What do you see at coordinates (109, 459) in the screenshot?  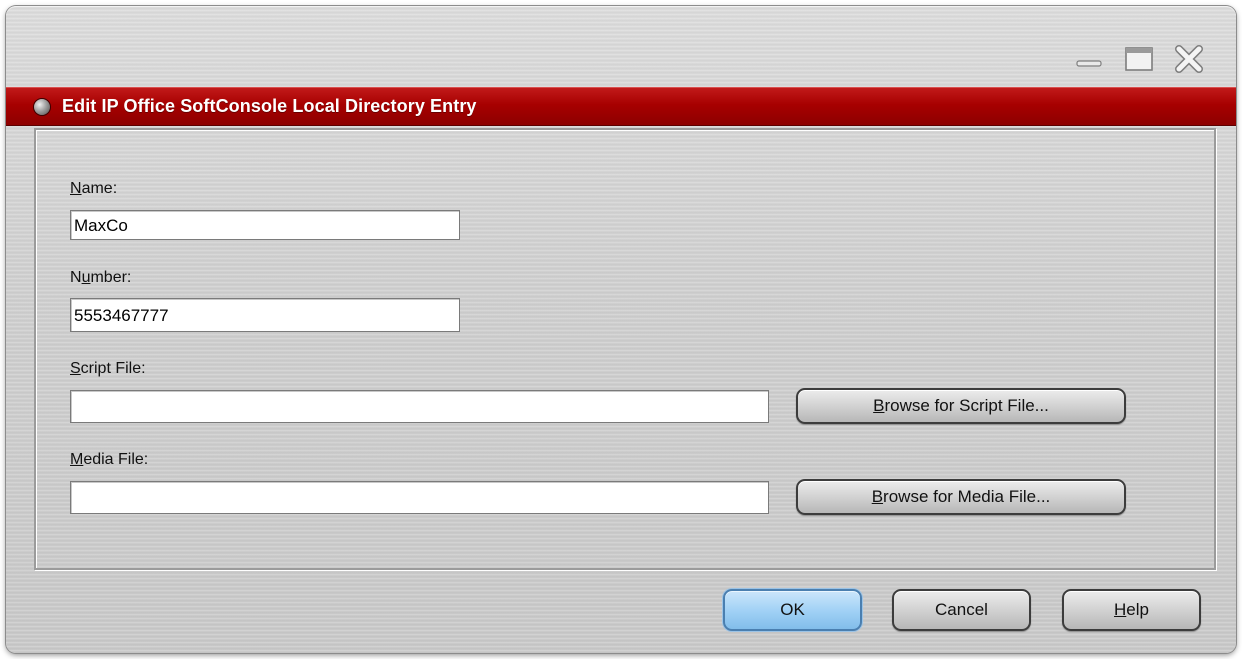 I see `media-file-label: Media File:` at bounding box center [109, 459].